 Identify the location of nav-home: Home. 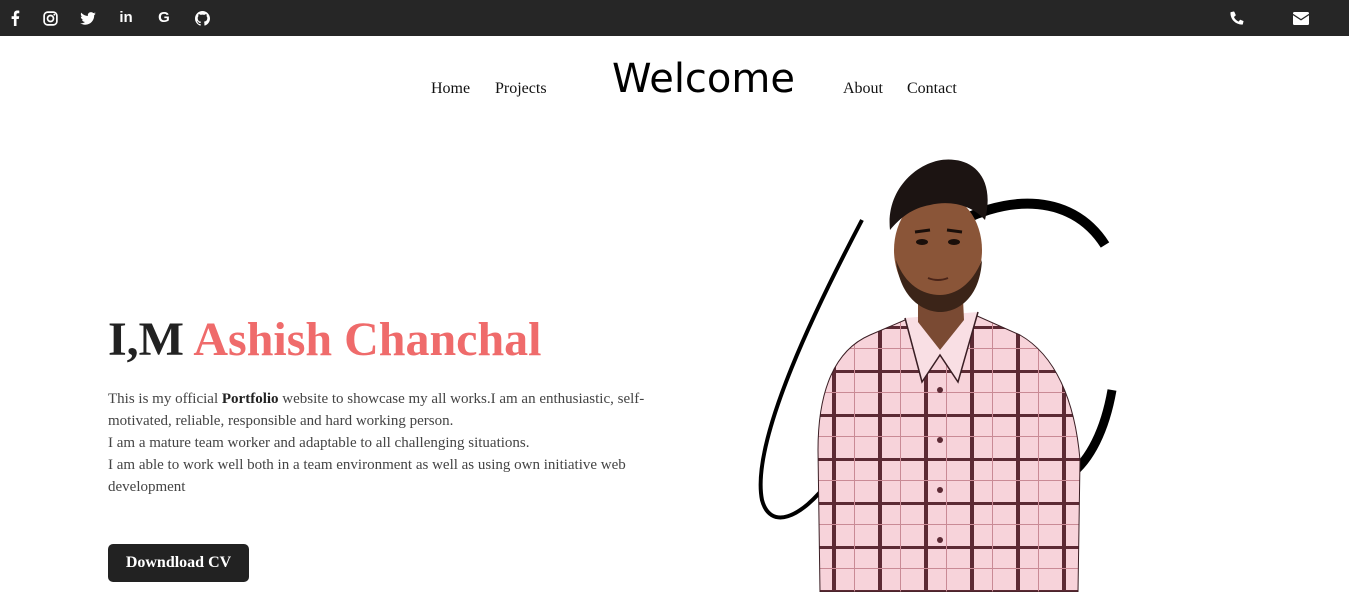
(450, 89).